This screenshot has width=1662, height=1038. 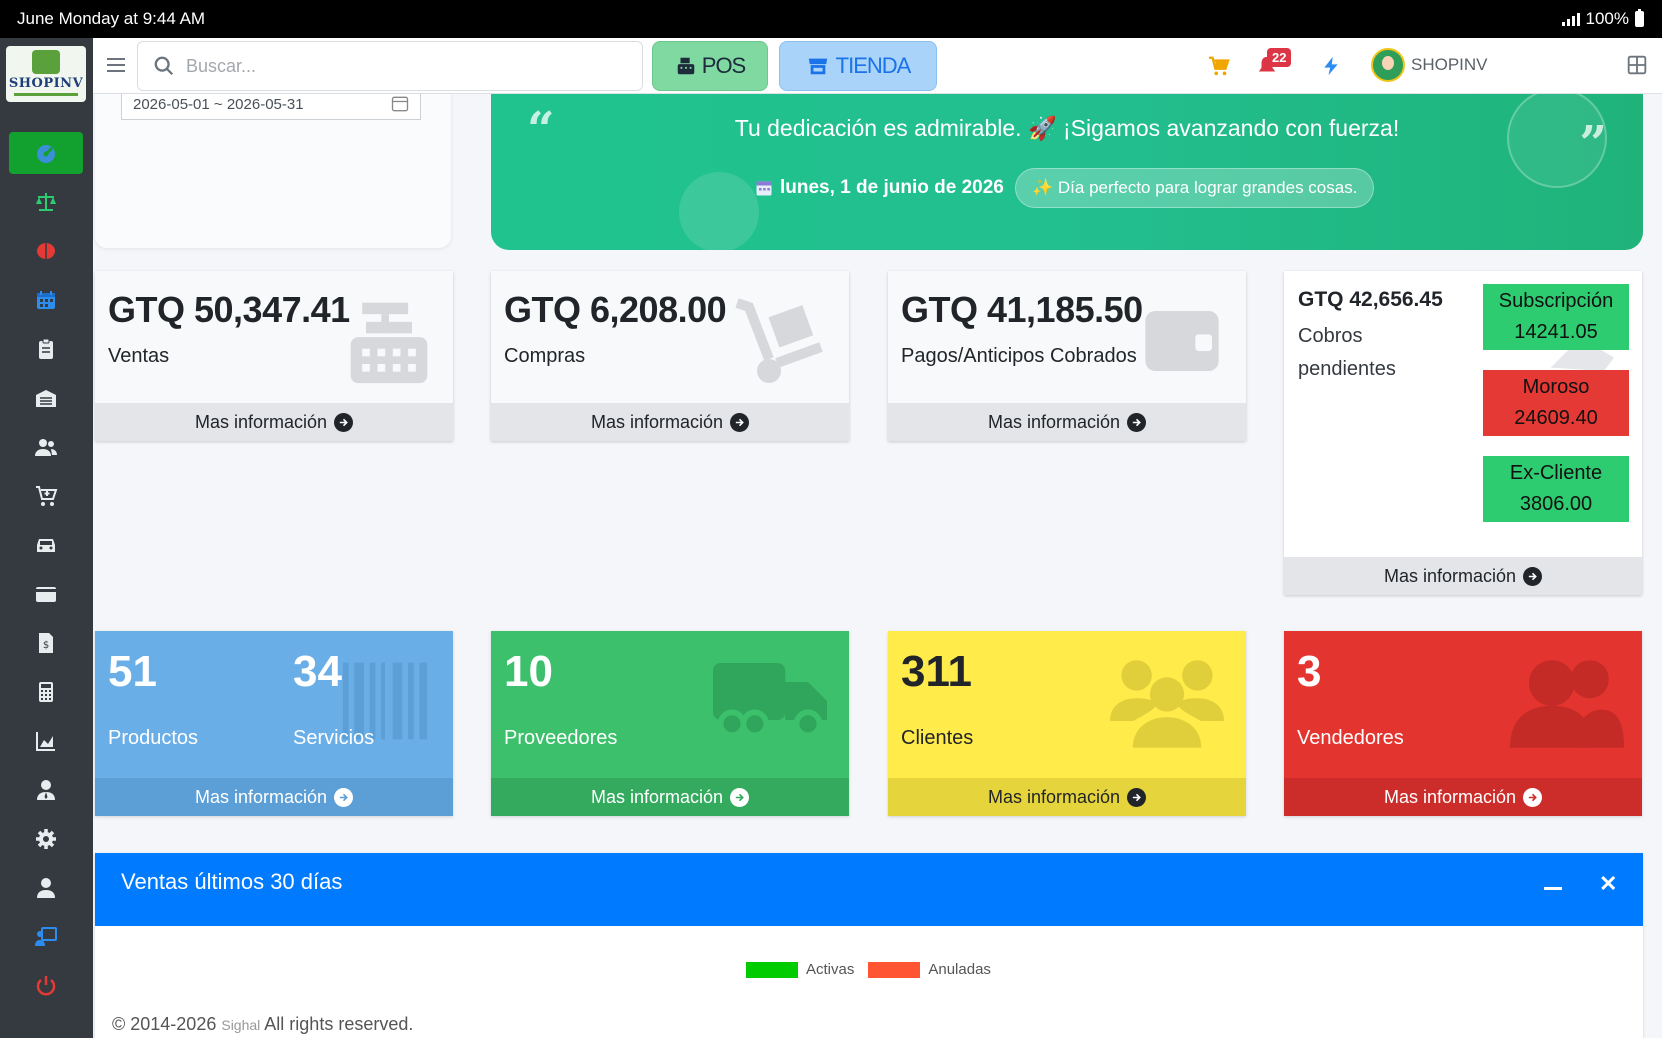 What do you see at coordinates (1556, 489) in the screenshot?
I see `ex-client-tag: Ex-Cliente 3806.00` at bounding box center [1556, 489].